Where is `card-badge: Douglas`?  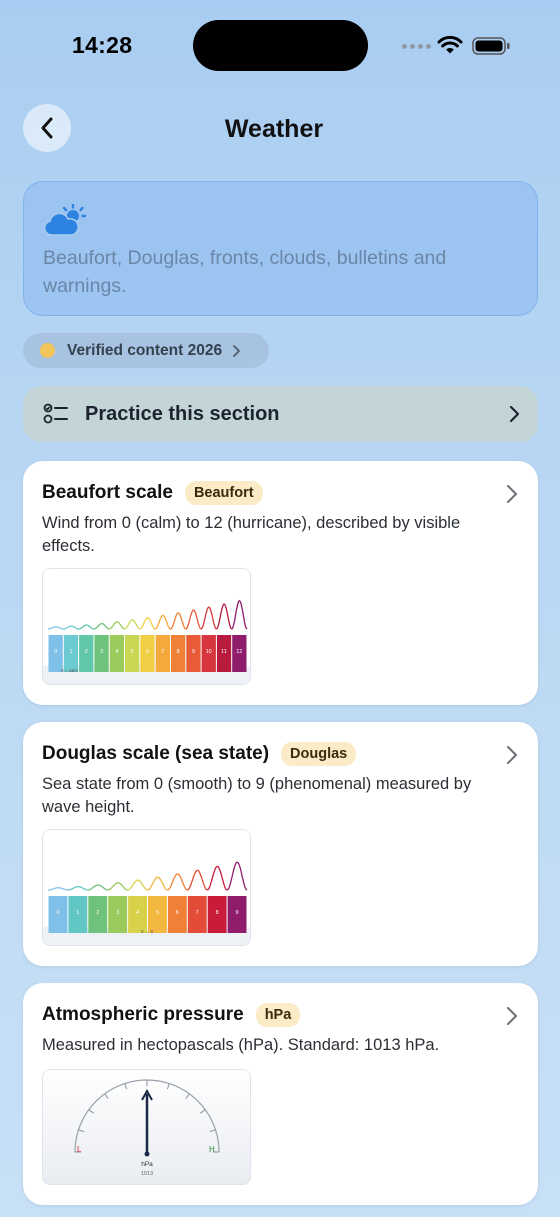
card-badge: Douglas is located at coordinates (319, 754).